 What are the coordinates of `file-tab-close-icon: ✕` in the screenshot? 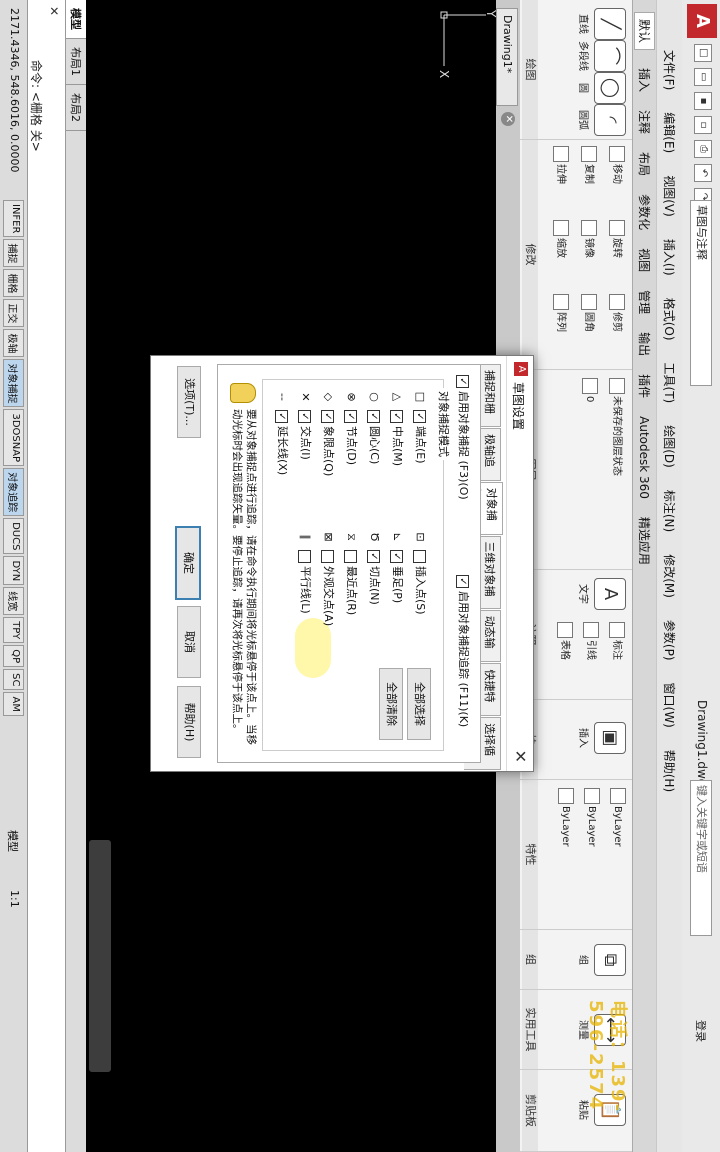 It's located at (508, 119).